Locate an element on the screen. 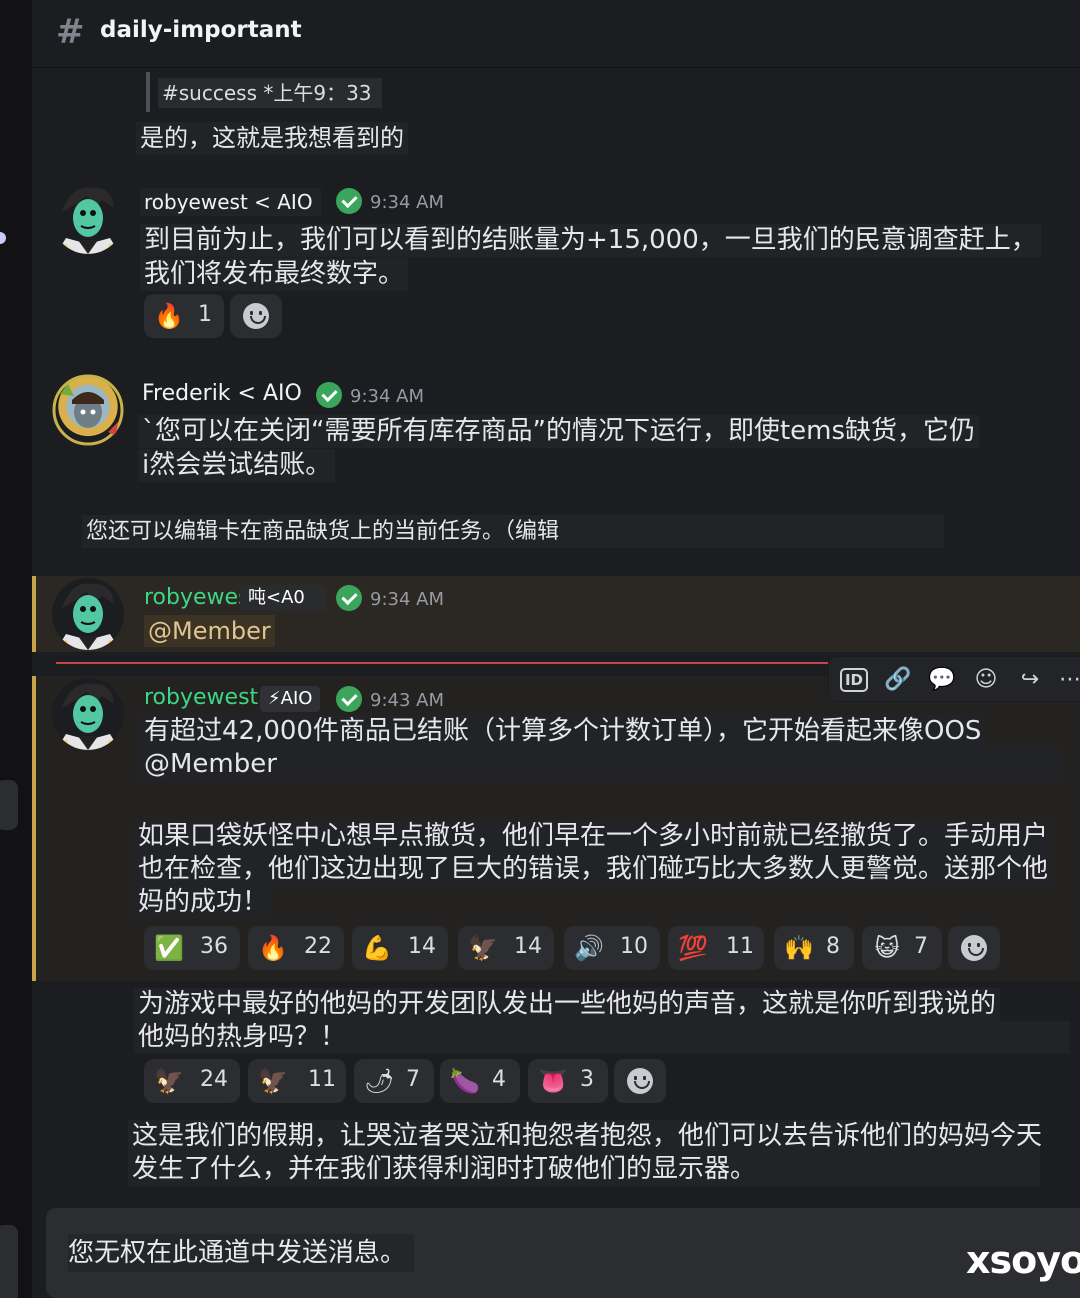 The image size is (1080, 1298). aio-tag: ⚡AIO is located at coordinates (290, 699).